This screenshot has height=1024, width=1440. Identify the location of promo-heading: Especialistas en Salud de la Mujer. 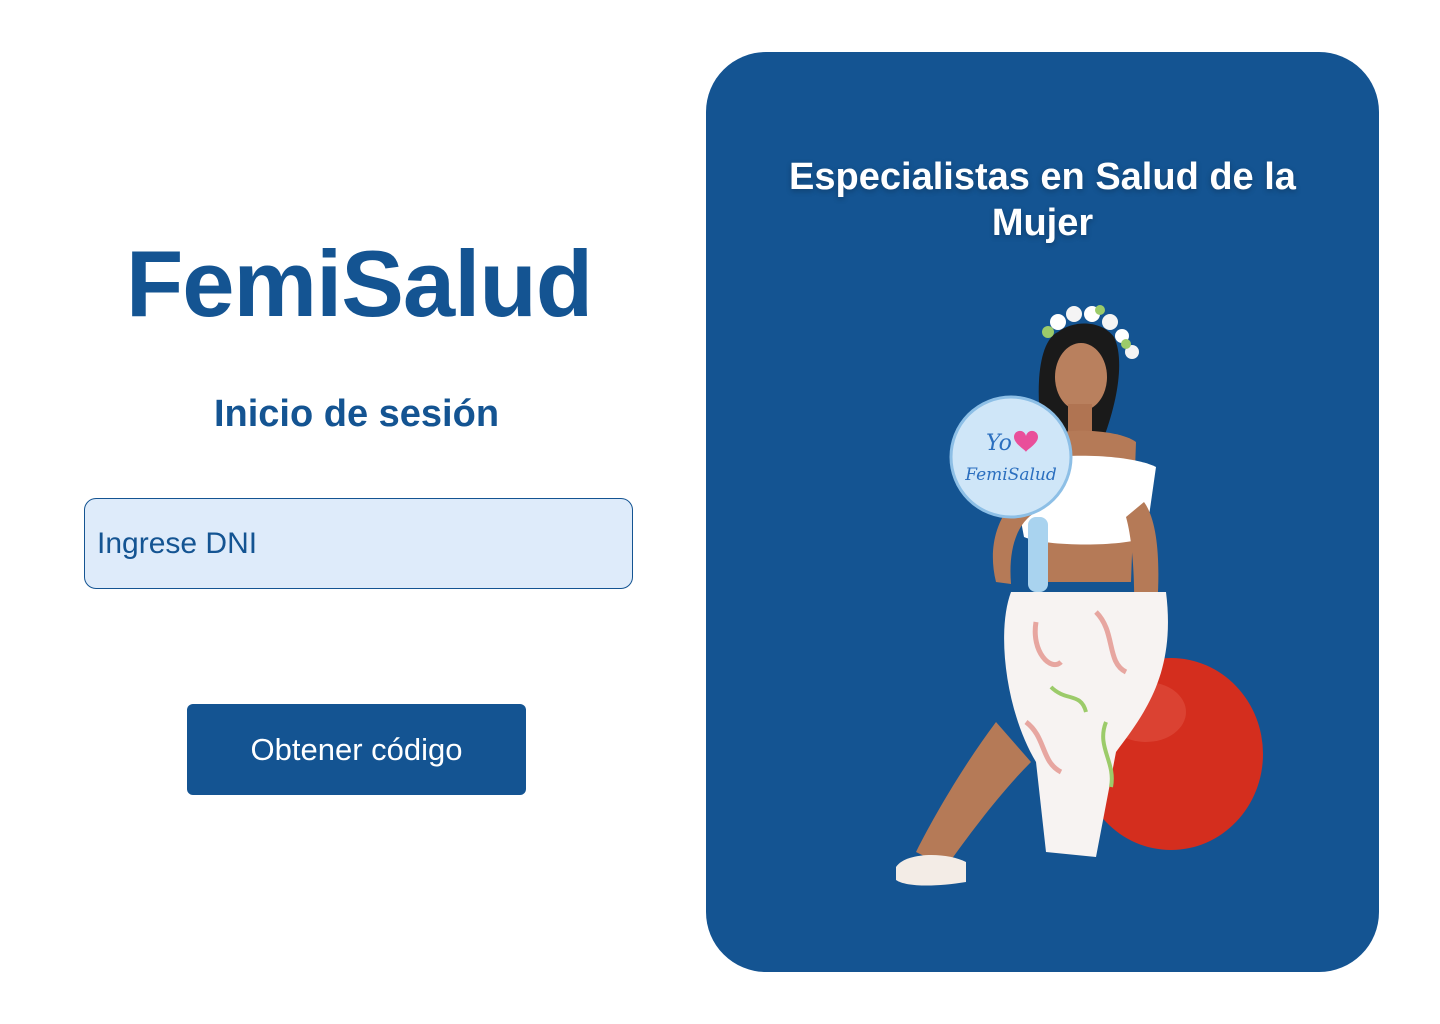
(1042, 200).